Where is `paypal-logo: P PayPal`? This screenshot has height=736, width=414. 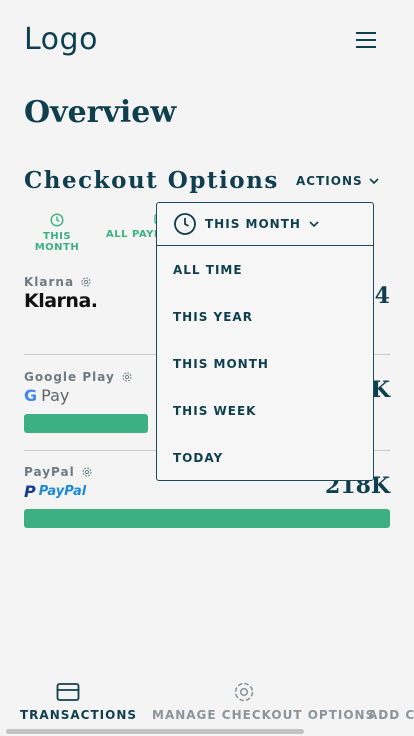
paypal-logo: P PayPal is located at coordinates (55, 491).